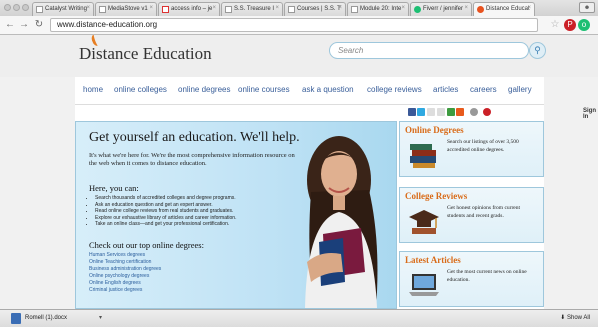  Describe the element at coordinates (431, 112) in the screenshot. I see `google-plus-icon` at that location.